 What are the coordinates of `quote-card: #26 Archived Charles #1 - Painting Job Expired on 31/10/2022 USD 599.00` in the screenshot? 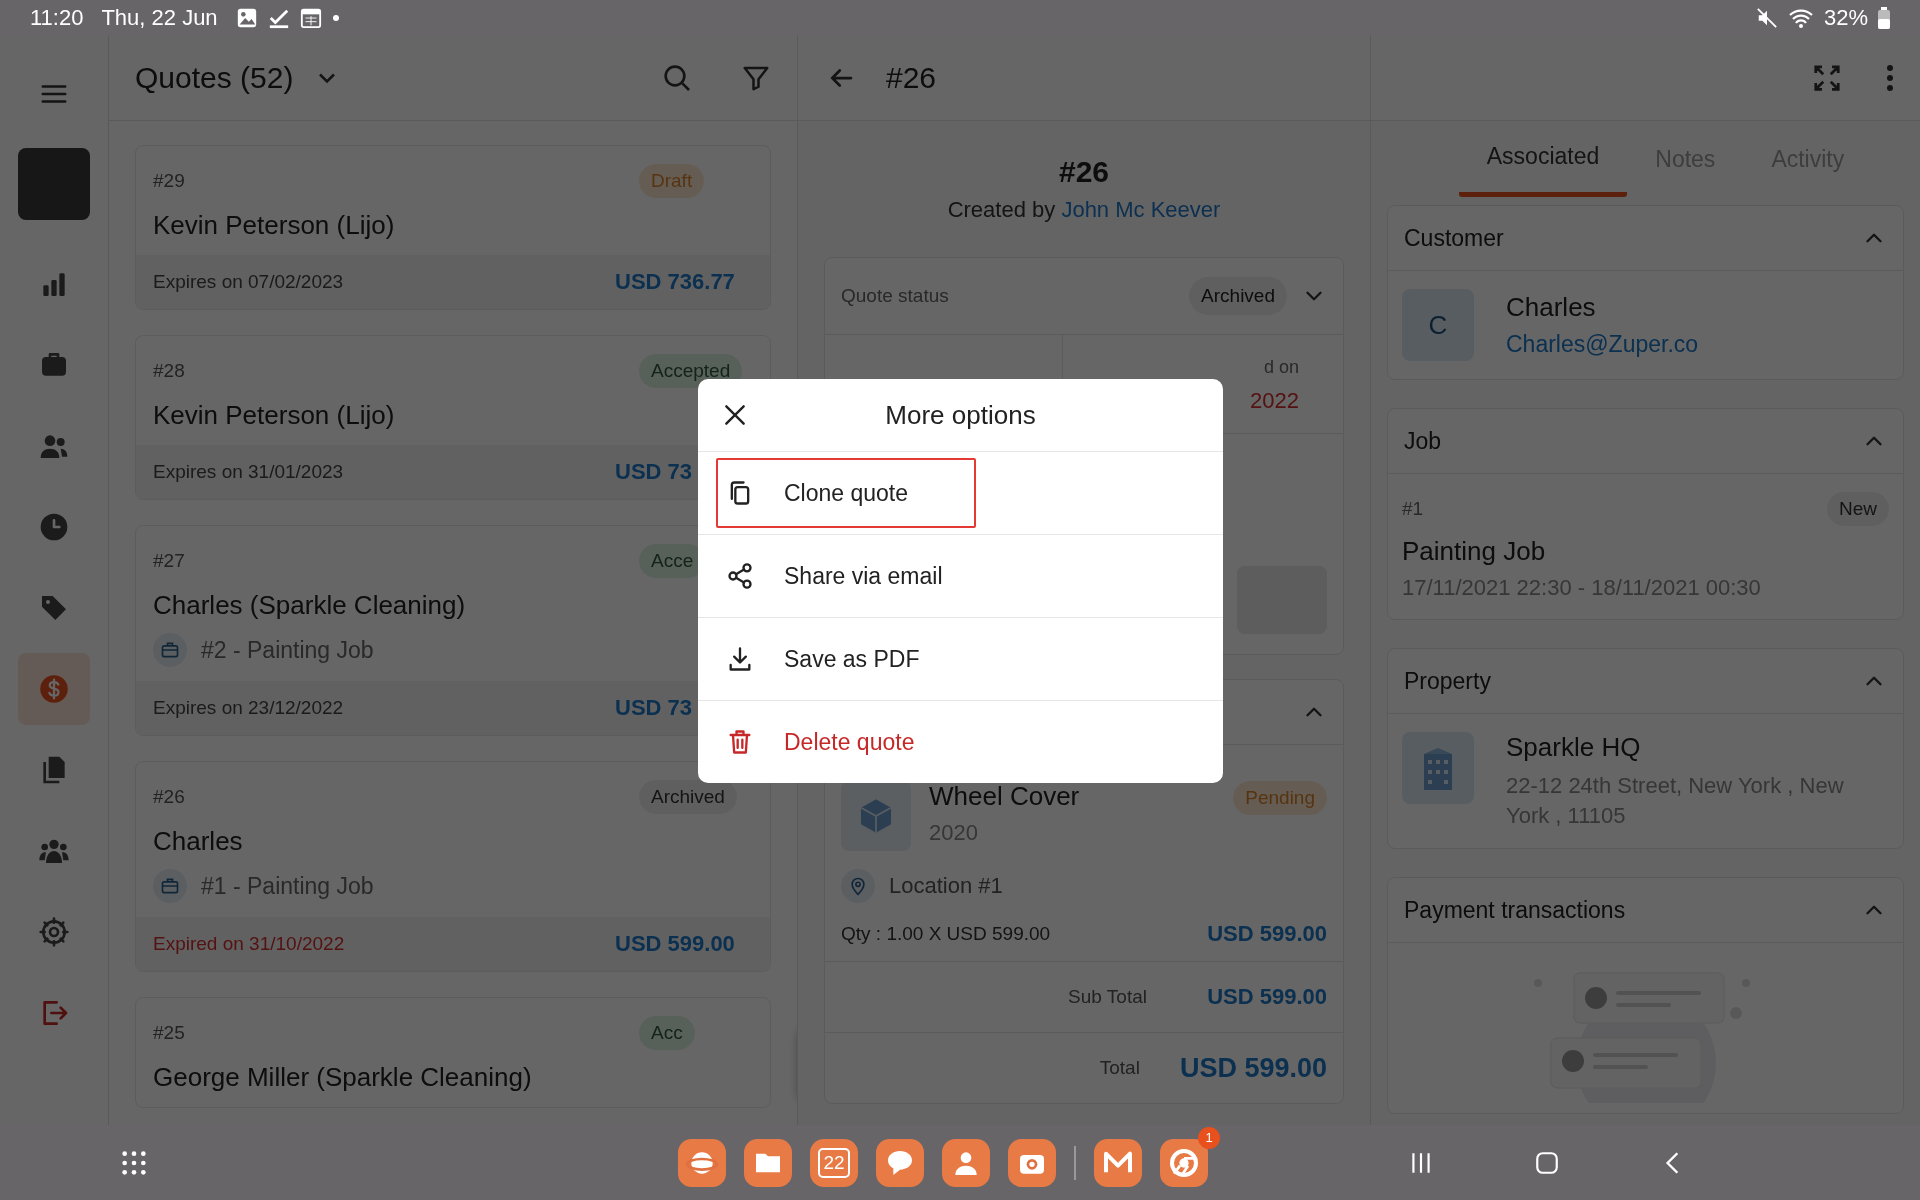 It's located at (453, 866).